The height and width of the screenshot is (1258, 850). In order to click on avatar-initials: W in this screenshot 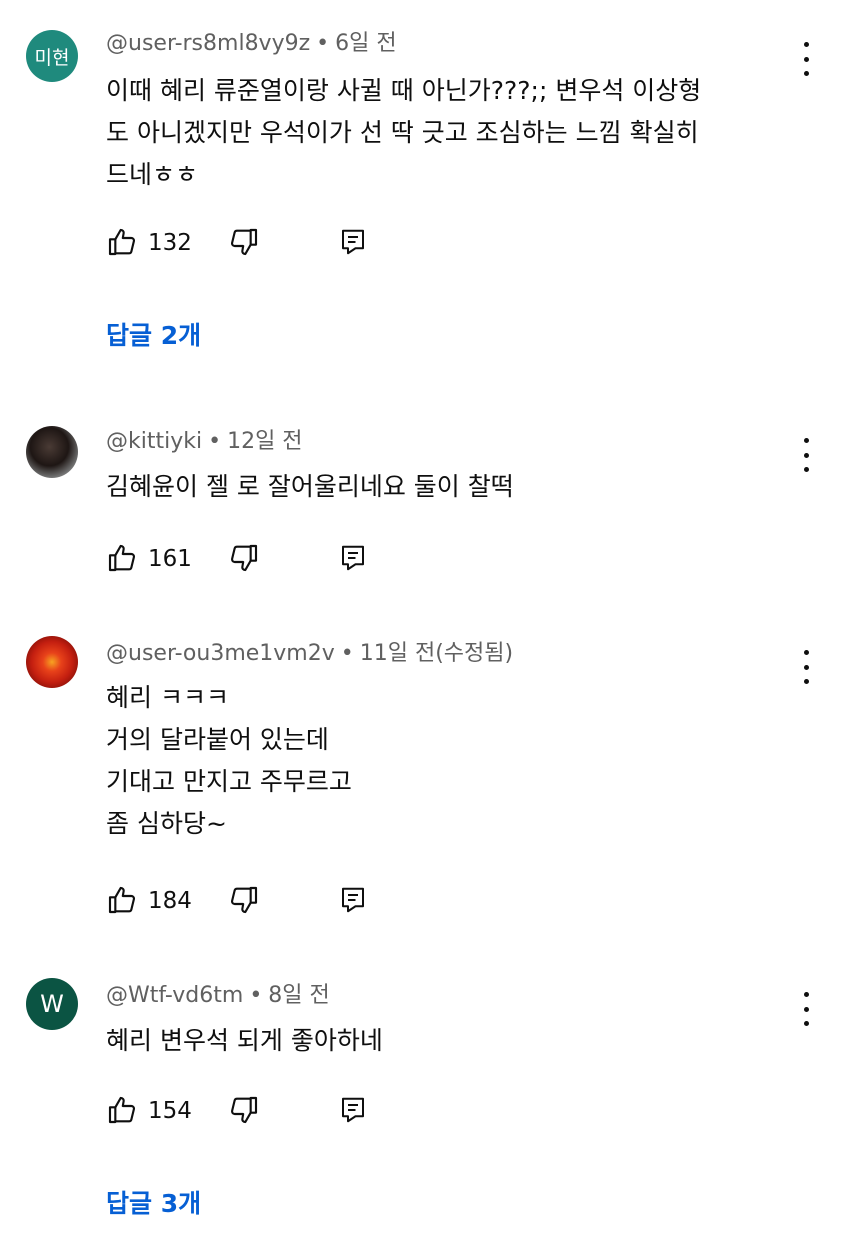, I will do `click(52, 1004)`.